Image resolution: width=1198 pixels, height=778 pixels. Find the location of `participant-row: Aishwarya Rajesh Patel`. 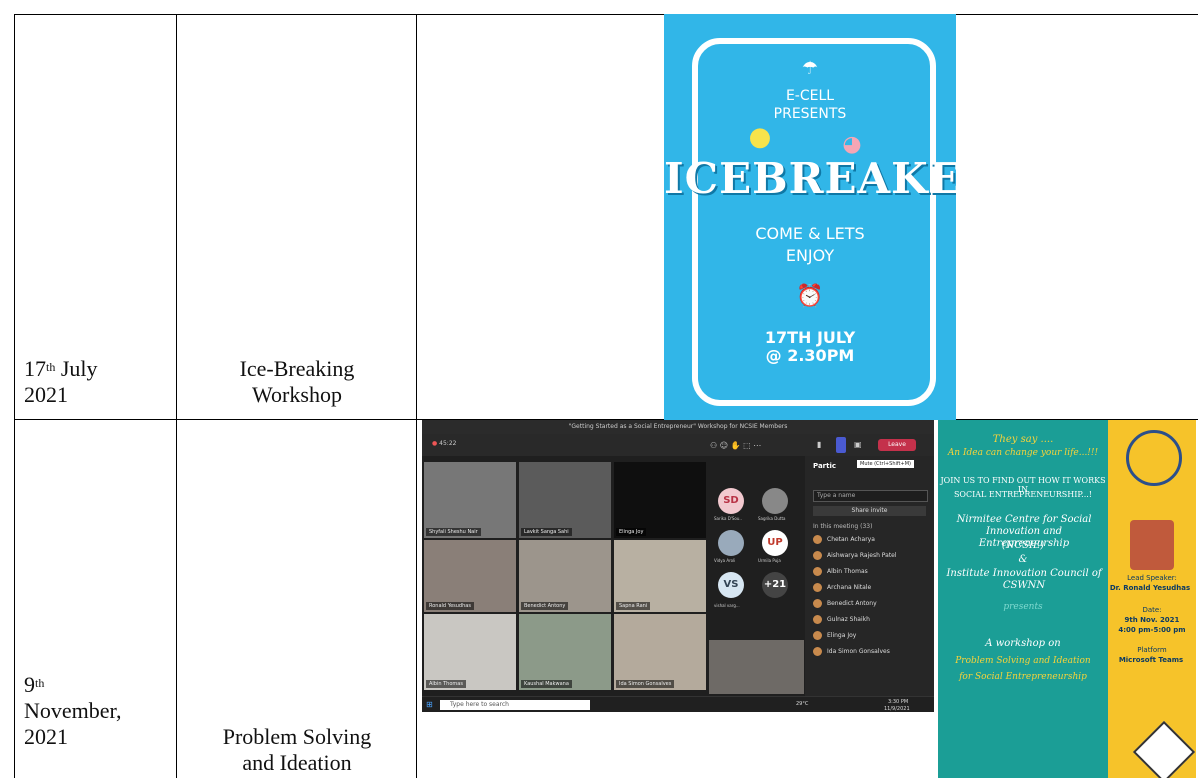

participant-row: Aishwarya Rajesh Patel is located at coordinates (869, 556).